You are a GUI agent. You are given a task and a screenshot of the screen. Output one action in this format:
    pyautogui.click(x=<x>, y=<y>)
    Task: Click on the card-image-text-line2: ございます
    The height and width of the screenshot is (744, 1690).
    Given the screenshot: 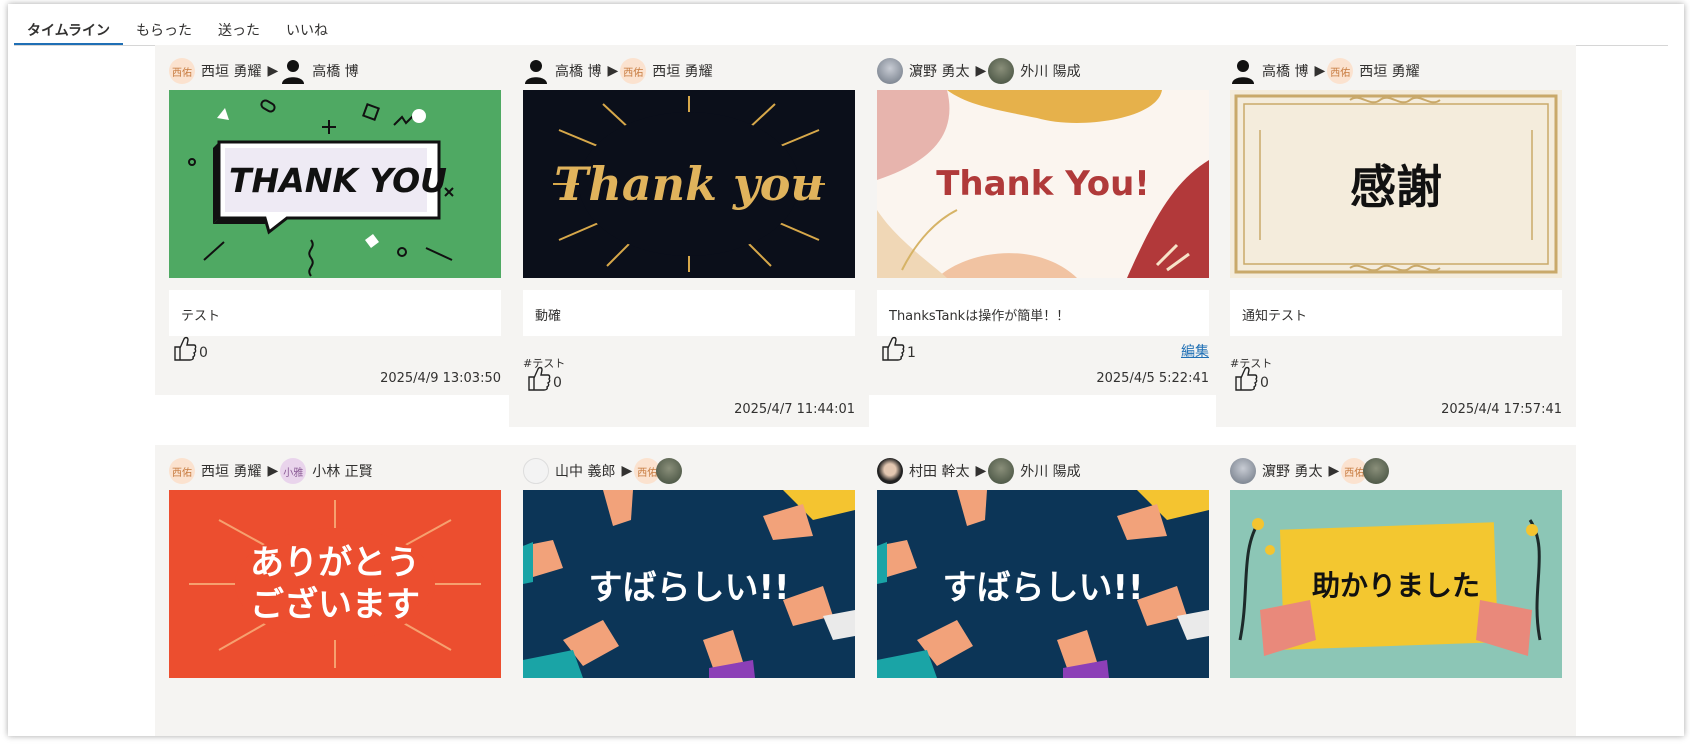 What is the action you would take?
    pyautogui.click(x=335, y=605)
    